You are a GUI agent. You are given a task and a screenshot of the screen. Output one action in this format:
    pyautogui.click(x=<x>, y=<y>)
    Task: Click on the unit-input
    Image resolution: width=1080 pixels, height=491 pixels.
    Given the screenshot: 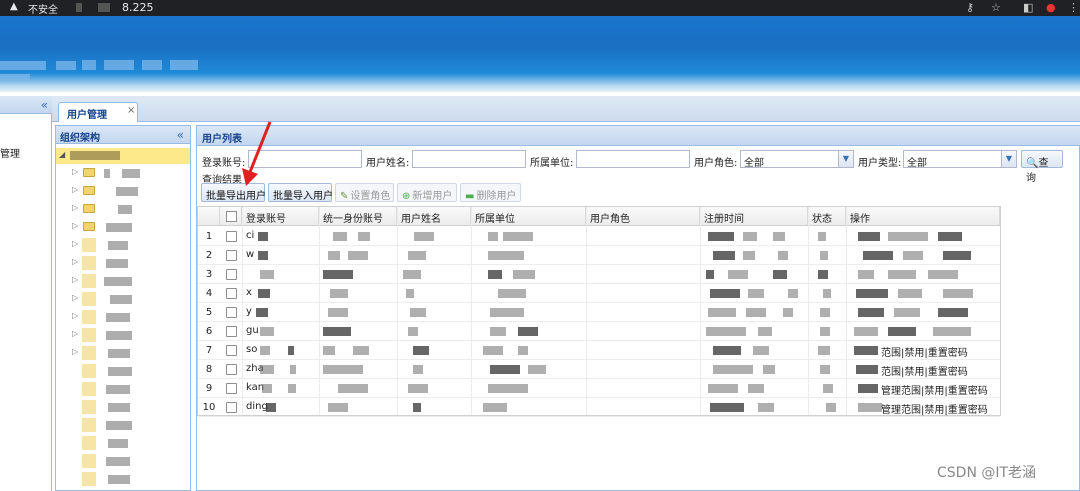 What is the action you would take?
    pyautogui.click(x=633, y=159)
    